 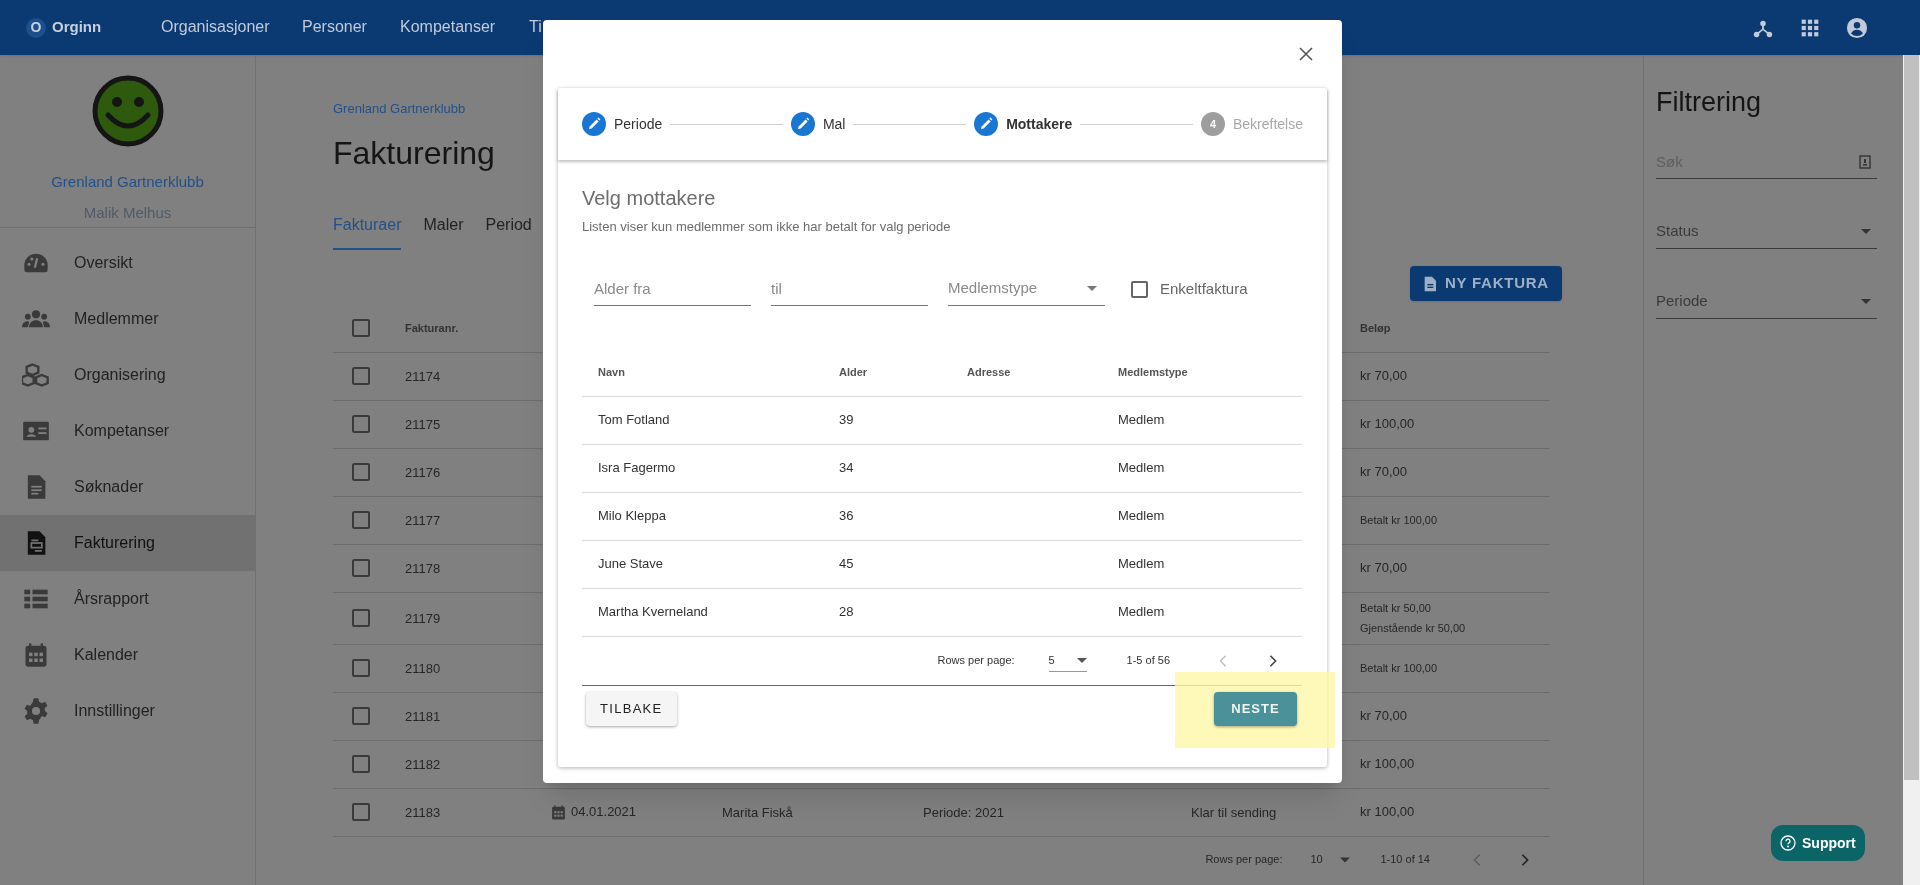 I want to click on text-field: Alder fra, so click(x=672, y=289).